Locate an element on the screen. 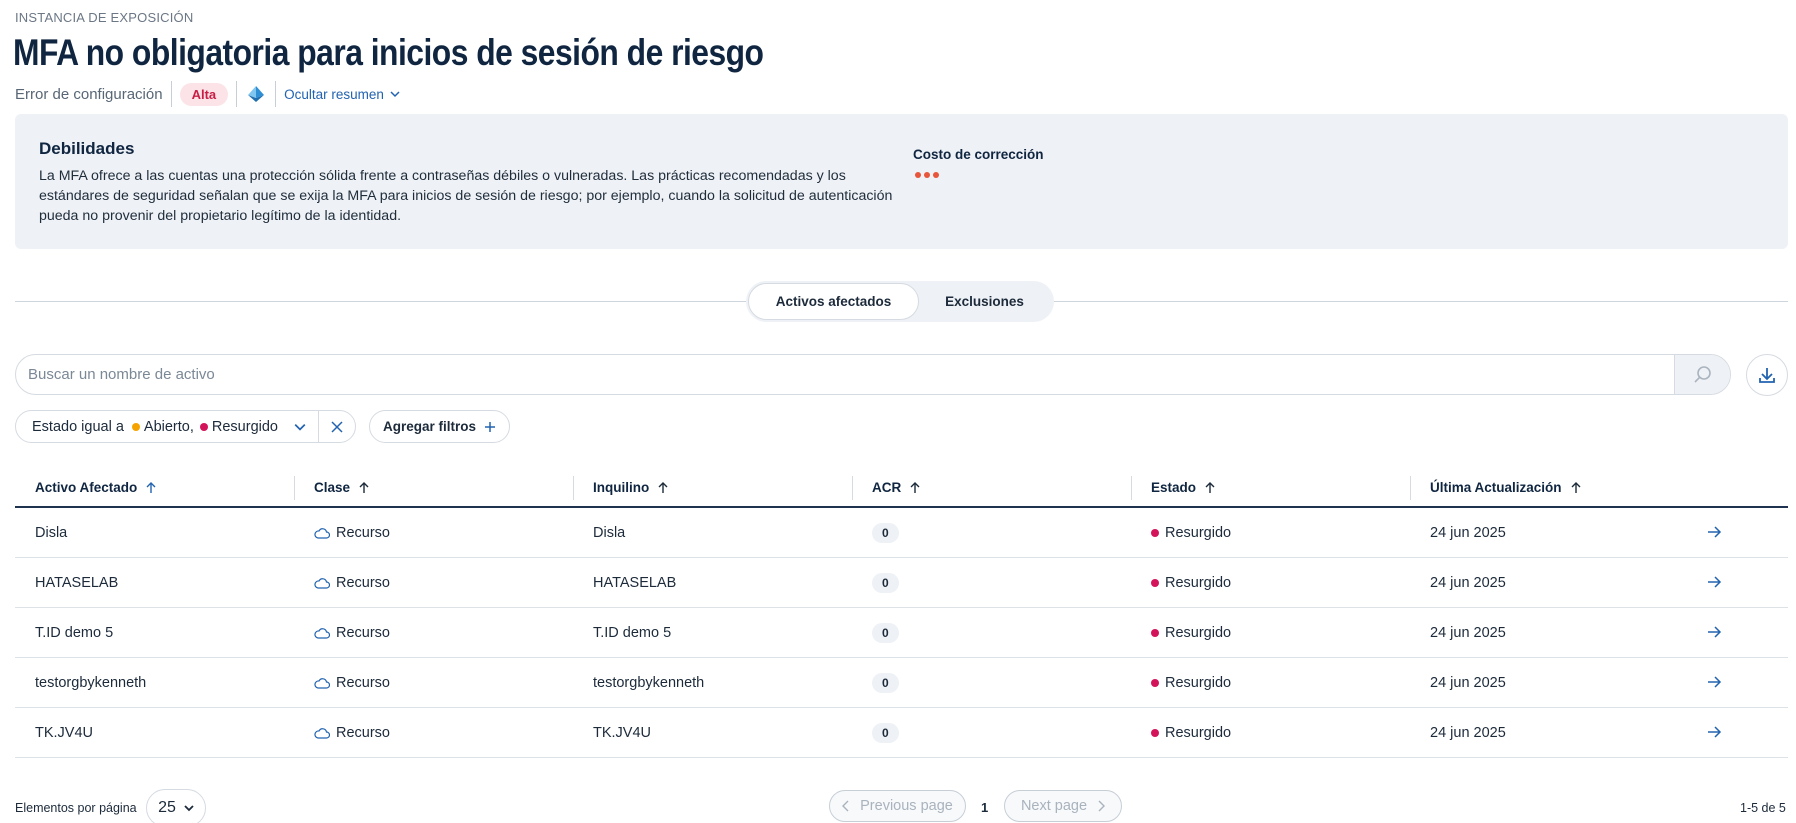 The width and height of the screenshot is (1796, 823). search-bar is located at coordinates (873, 374).